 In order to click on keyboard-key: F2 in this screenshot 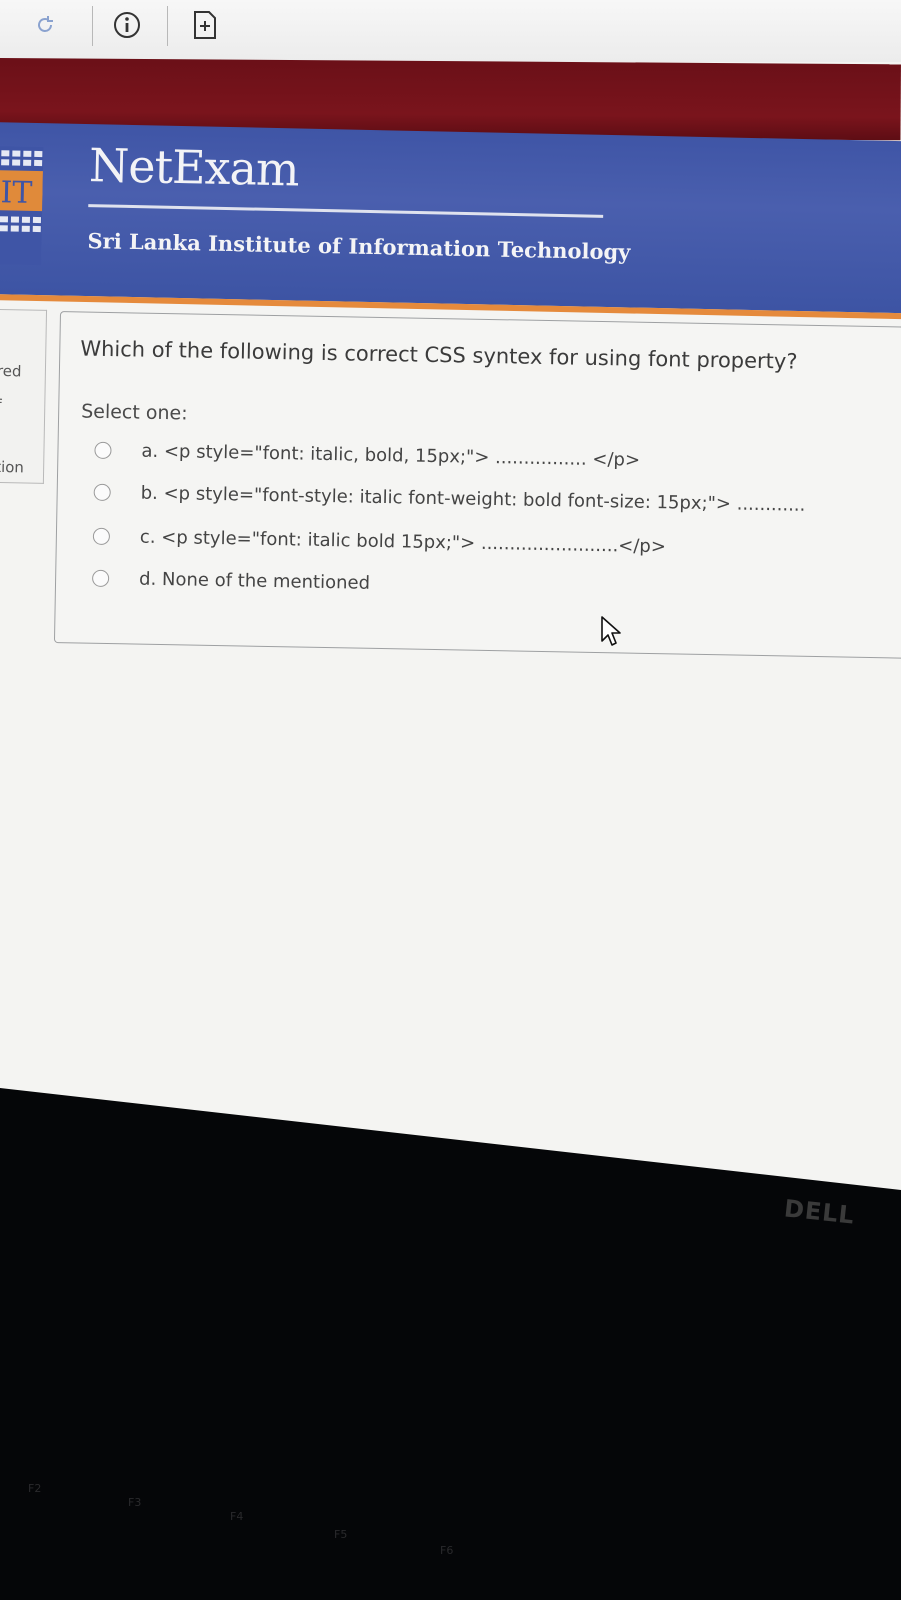, I will do `click(35, 1488)`.